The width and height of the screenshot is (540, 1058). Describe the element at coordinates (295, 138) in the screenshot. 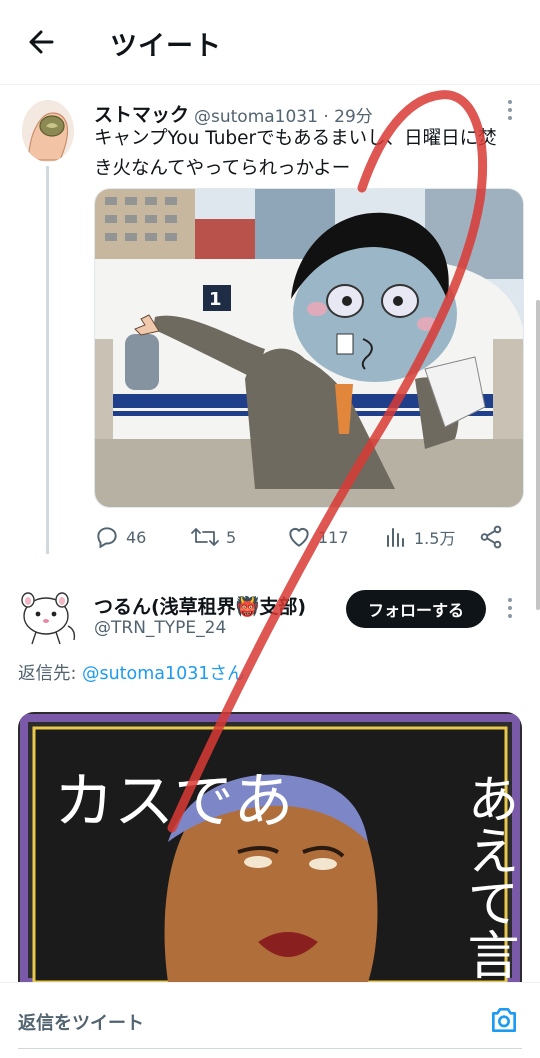

I see `tweet-text-line: キャンプYou Tuberでもあるまいし、日曜日に焚` at that location.